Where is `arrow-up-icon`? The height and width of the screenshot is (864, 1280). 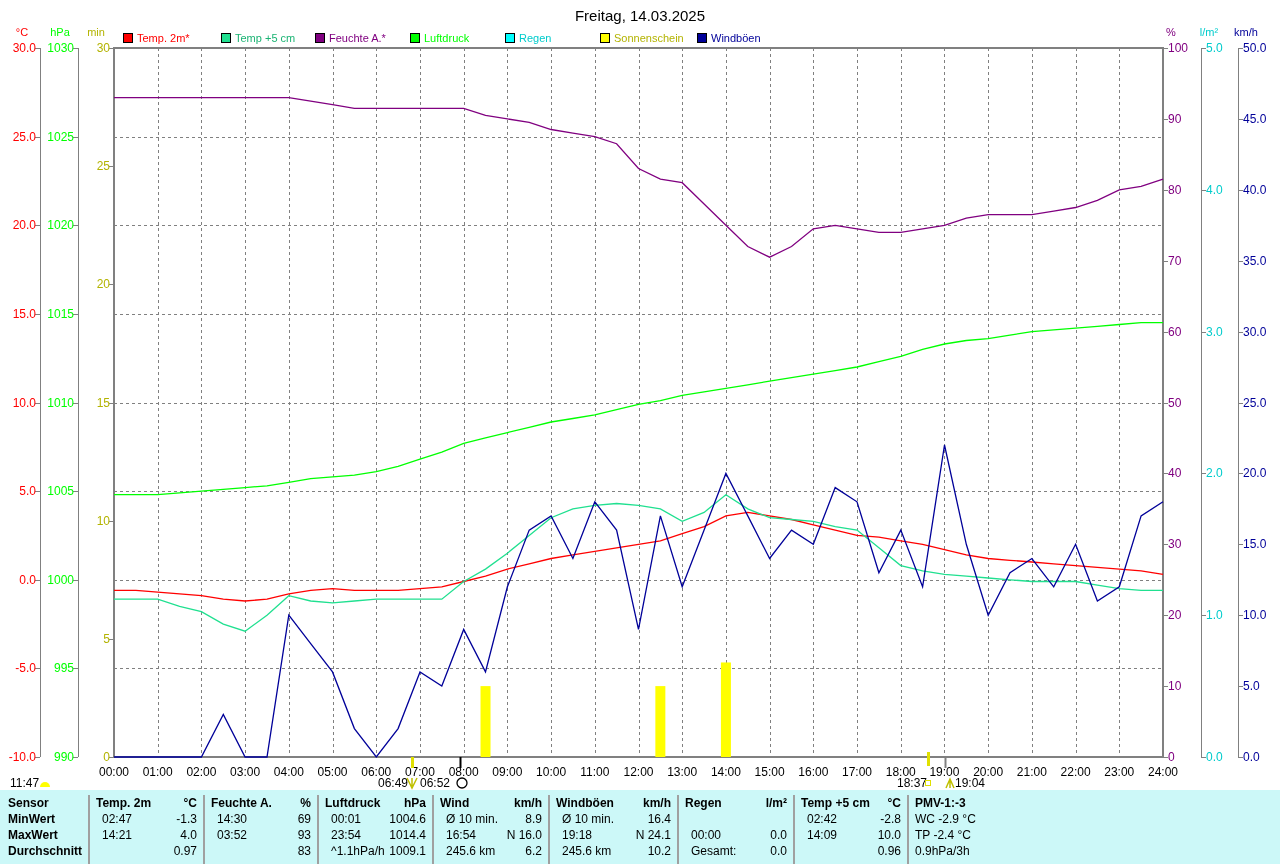 arrow-up-icon is located at coordinates (950, 783).